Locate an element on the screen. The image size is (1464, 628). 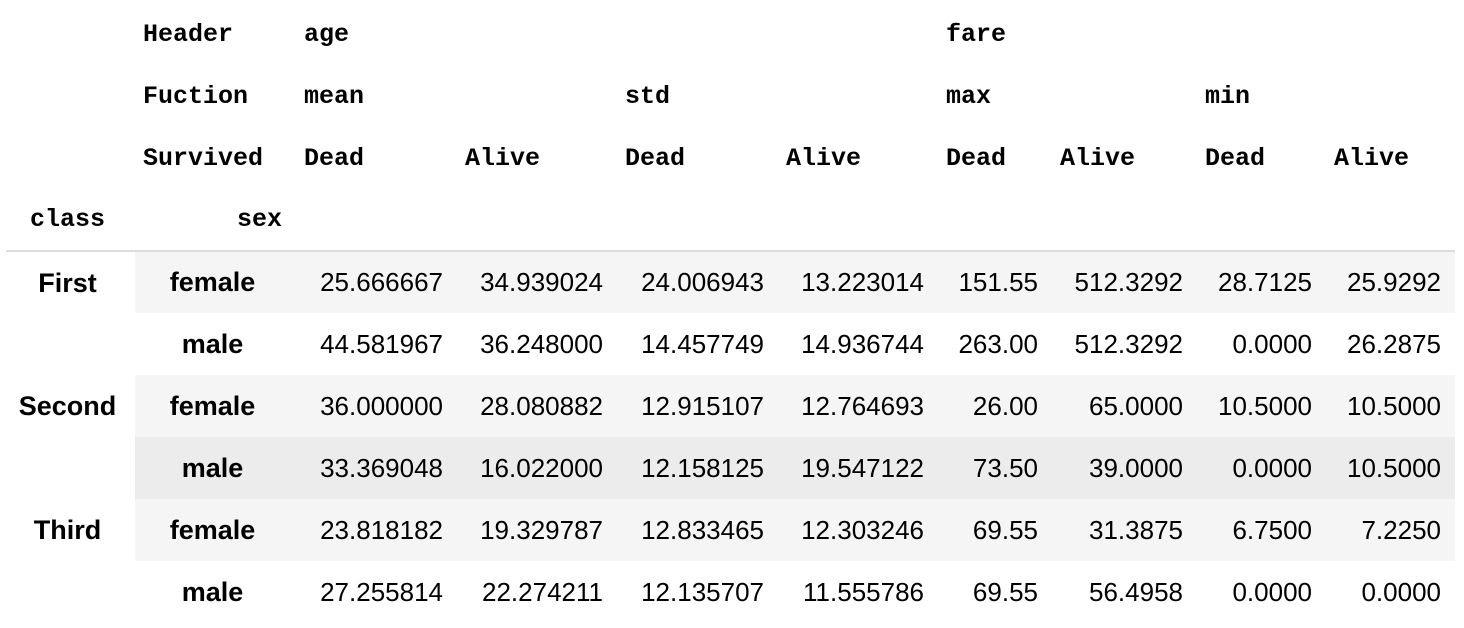
function-header: std is located at coordinates (648, 96).